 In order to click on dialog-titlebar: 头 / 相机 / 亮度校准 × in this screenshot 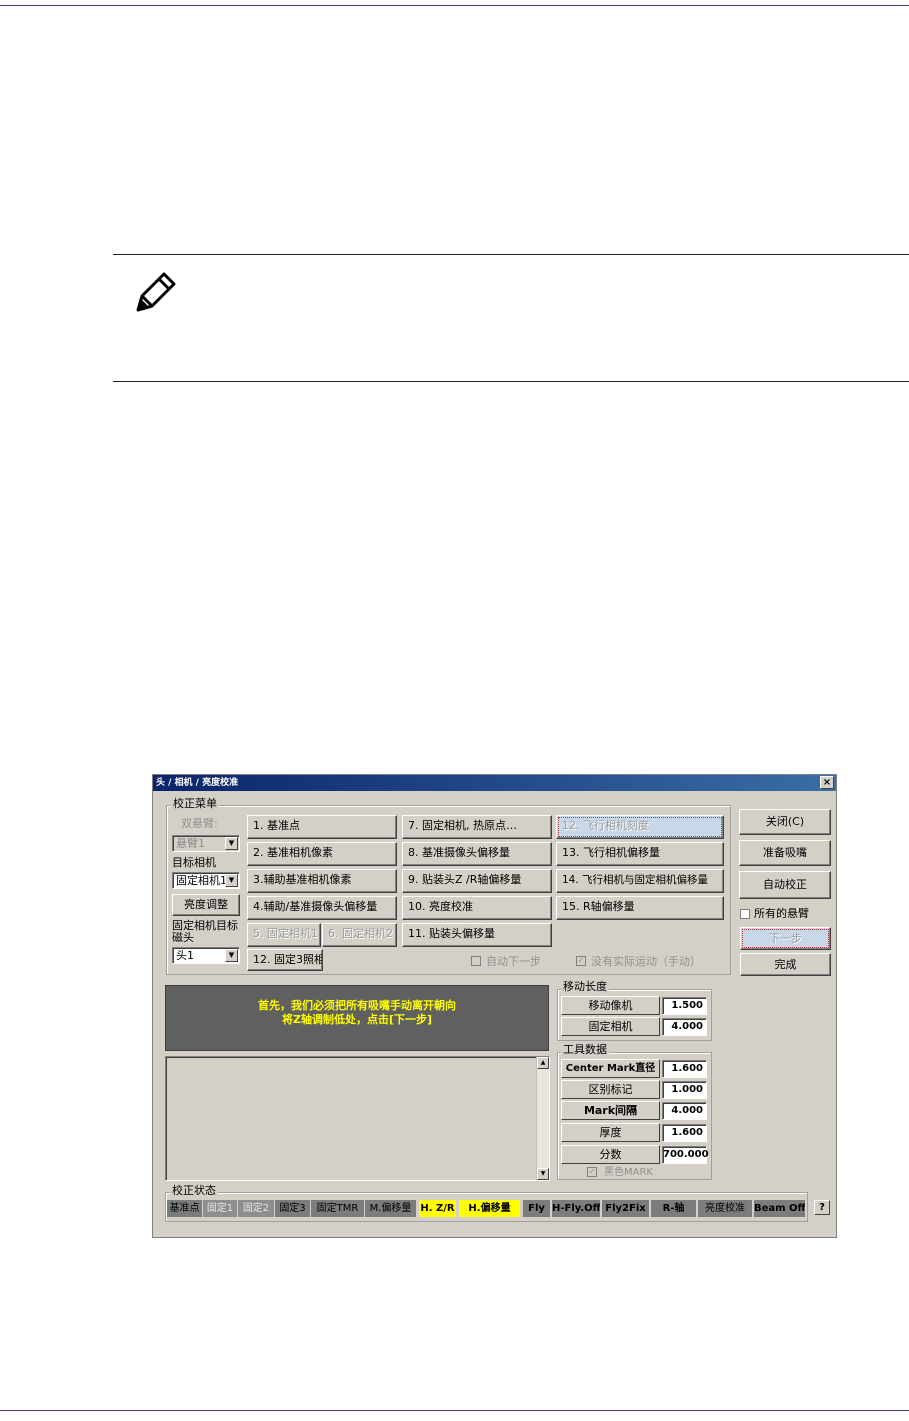, I will do `click(494, 783)`.